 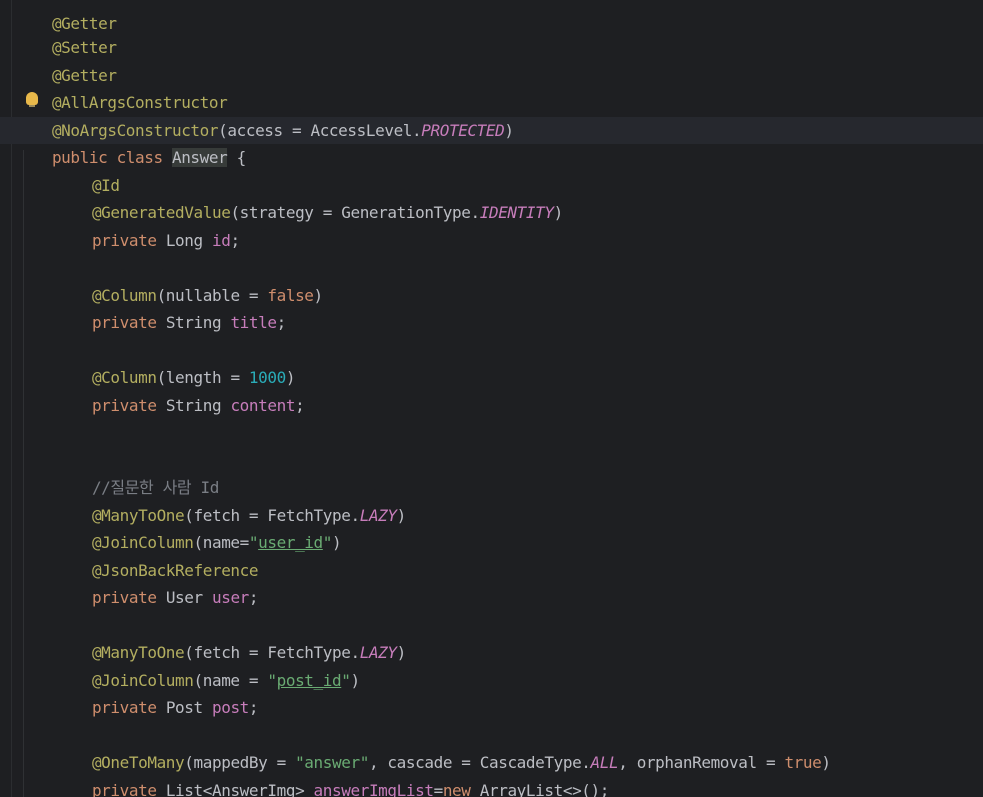 What do you see at coordinates (147, 225) in the screenshot?
I see `code-line: private Long id;` at bounding box center [147, 225].